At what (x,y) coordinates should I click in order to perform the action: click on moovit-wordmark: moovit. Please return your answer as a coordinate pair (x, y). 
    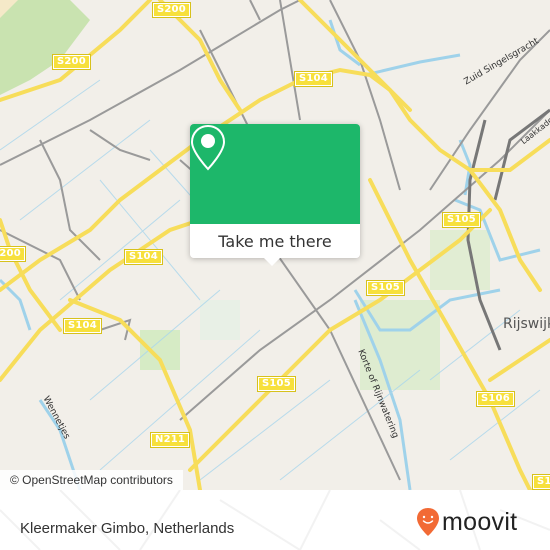
    Looking at the image, I should click on (480, 521).